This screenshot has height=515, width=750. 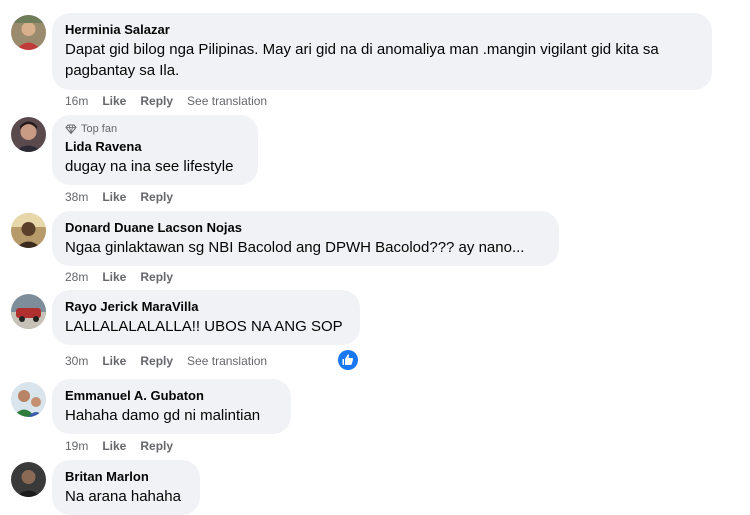 What do you see at coordinates (123, 496) in the screenshot?
I see `comment-text: Na arana hahaha` at bounding box center [123, 496].